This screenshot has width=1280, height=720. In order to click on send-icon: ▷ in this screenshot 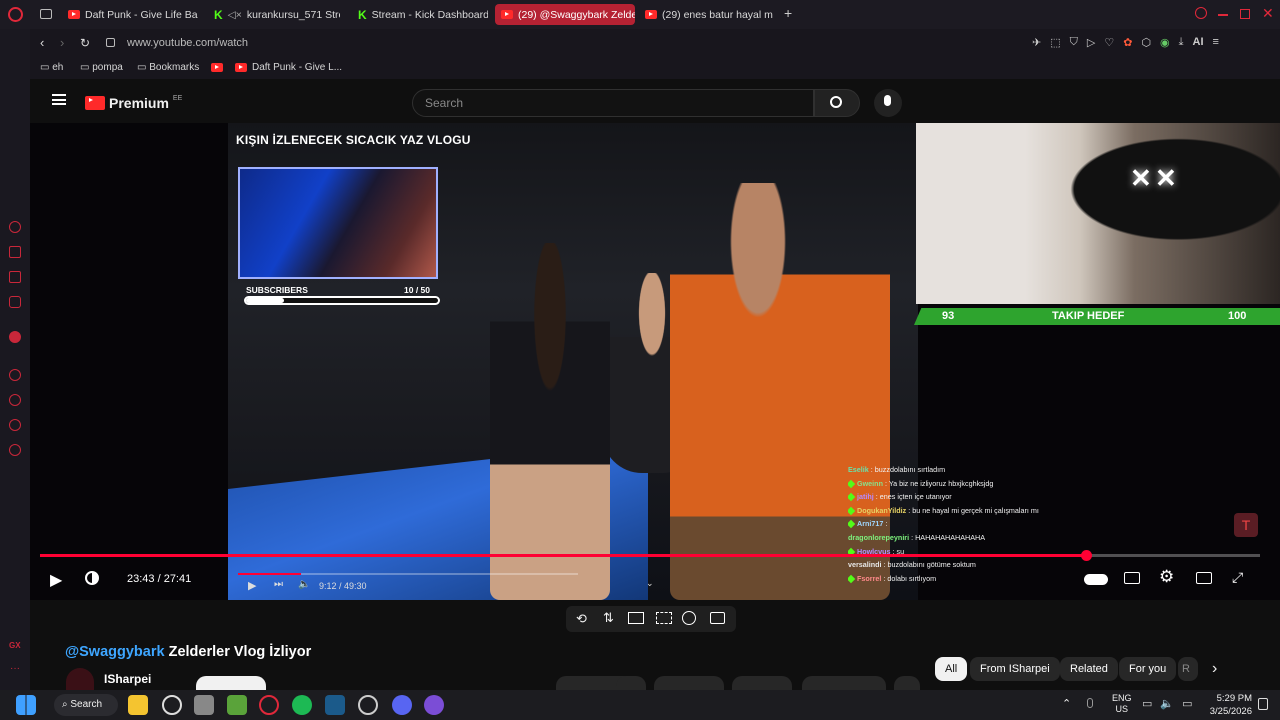, I will do `click(1091, 42)`.